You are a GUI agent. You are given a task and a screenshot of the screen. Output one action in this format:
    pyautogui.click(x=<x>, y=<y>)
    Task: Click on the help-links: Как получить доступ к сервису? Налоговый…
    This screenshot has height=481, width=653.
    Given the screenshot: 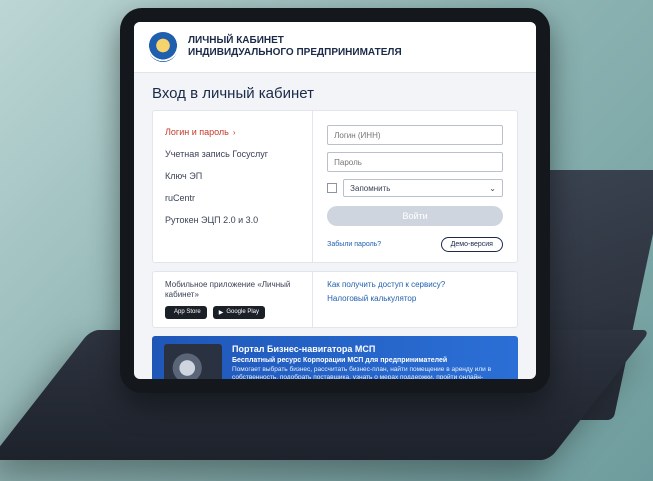 What is the action you would take?
    pyautogui.click(x=415, y=299)
    